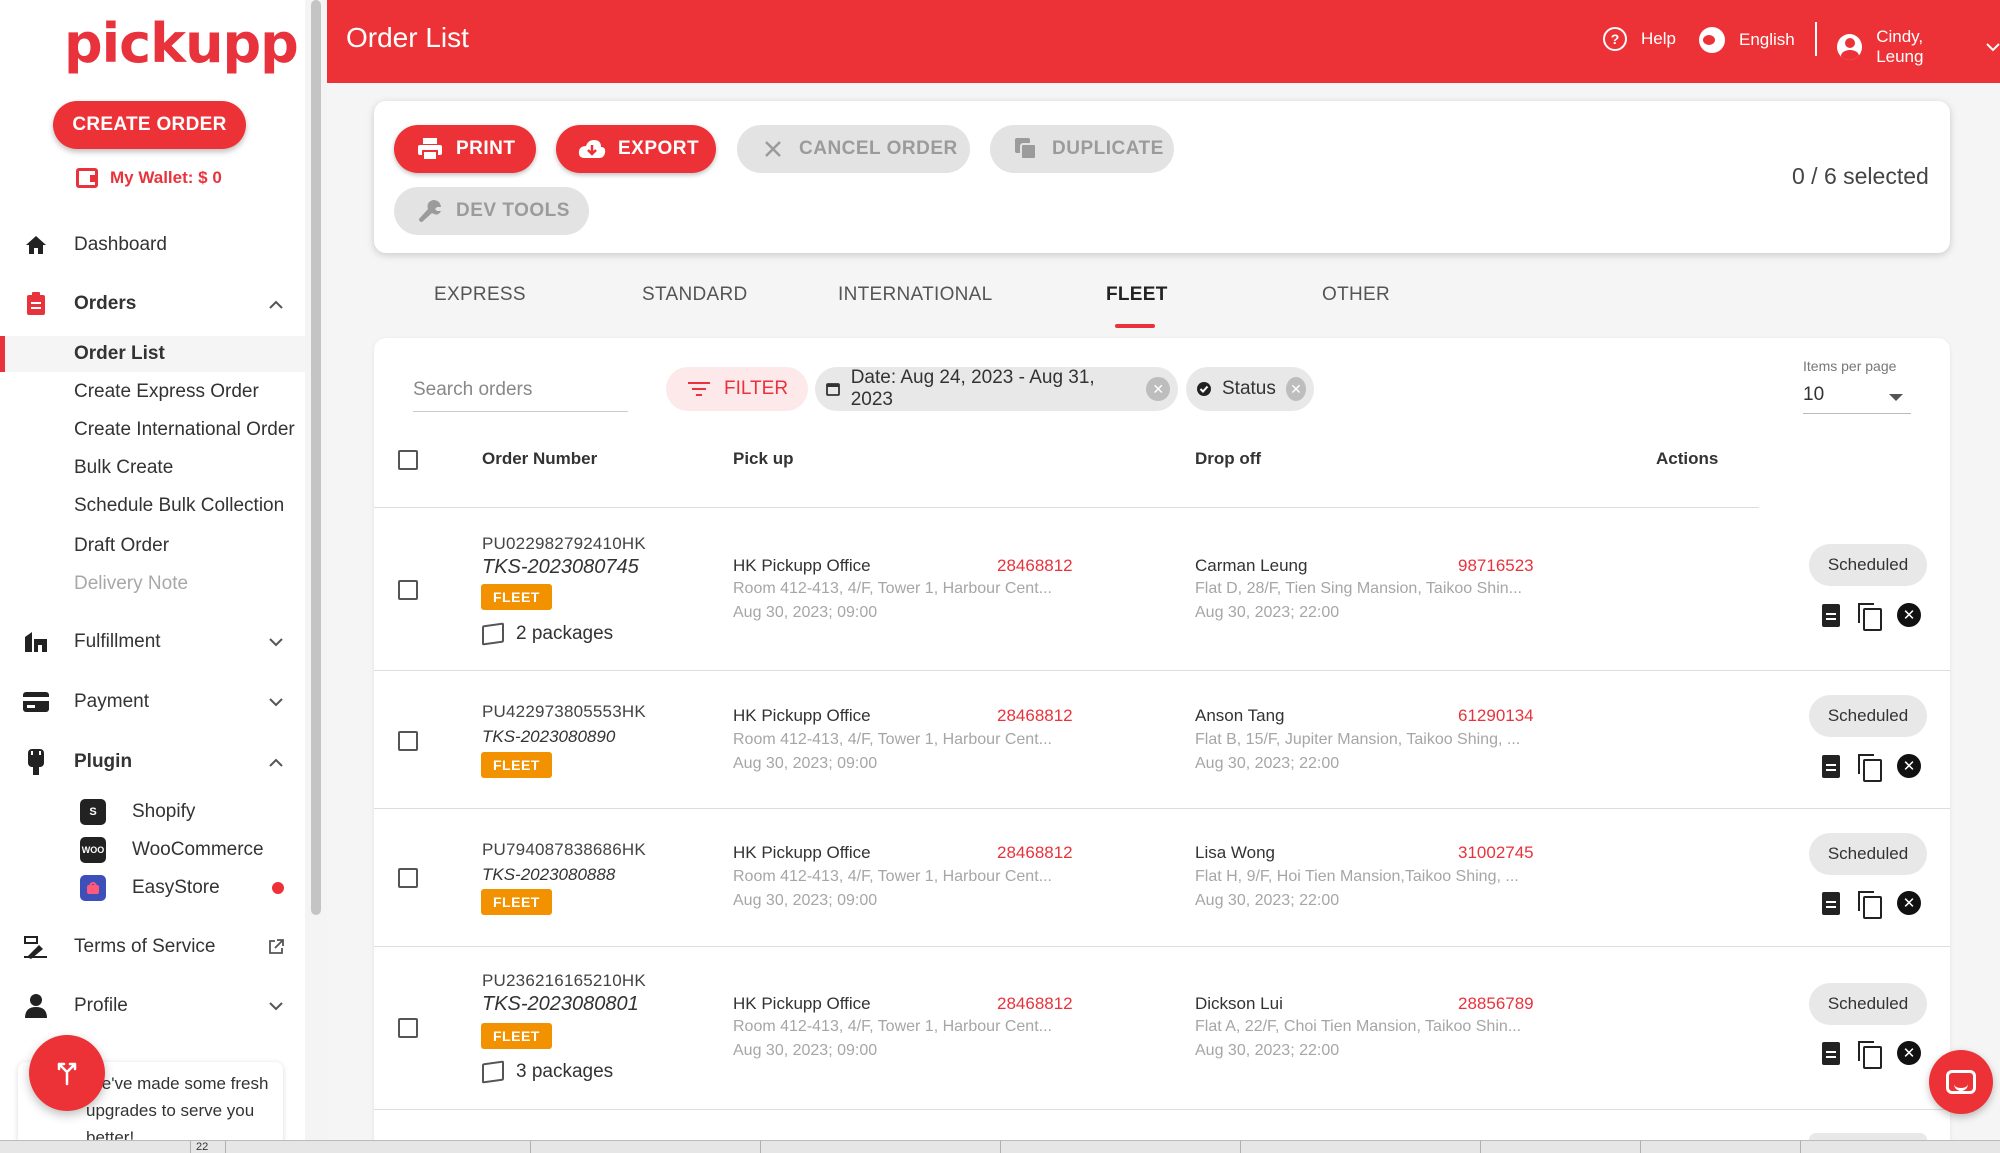  What do you see at coordinates (695, 295) in the screenshot?
I see `tab-standard: STANDARD` at bounding box center [695, 295].